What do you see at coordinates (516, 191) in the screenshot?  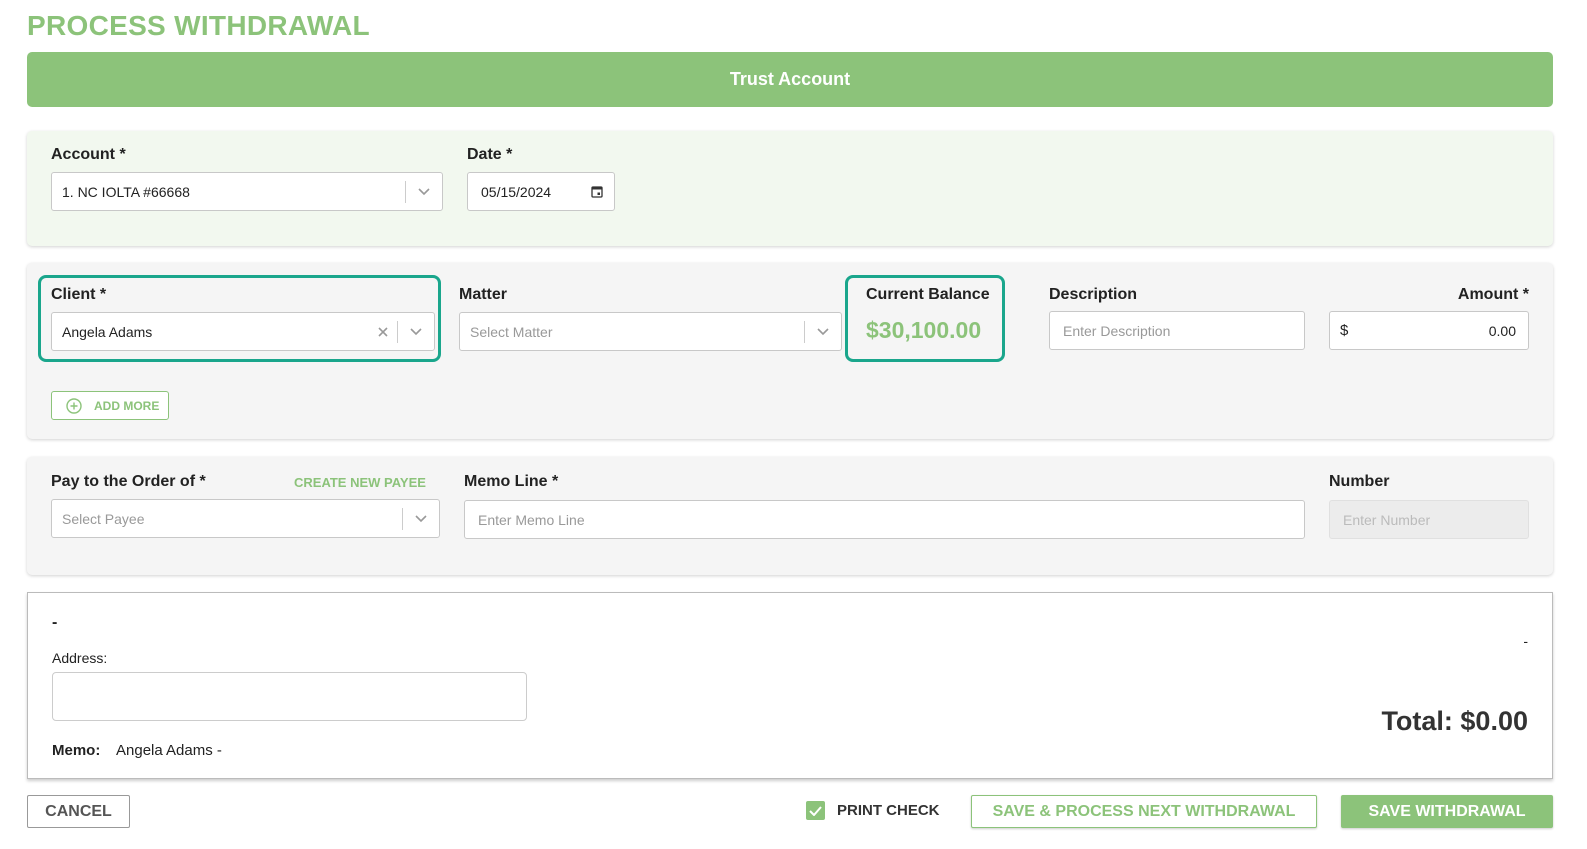 I see `date-input-value: 05/15/2024` at bounding box center [516, 191].